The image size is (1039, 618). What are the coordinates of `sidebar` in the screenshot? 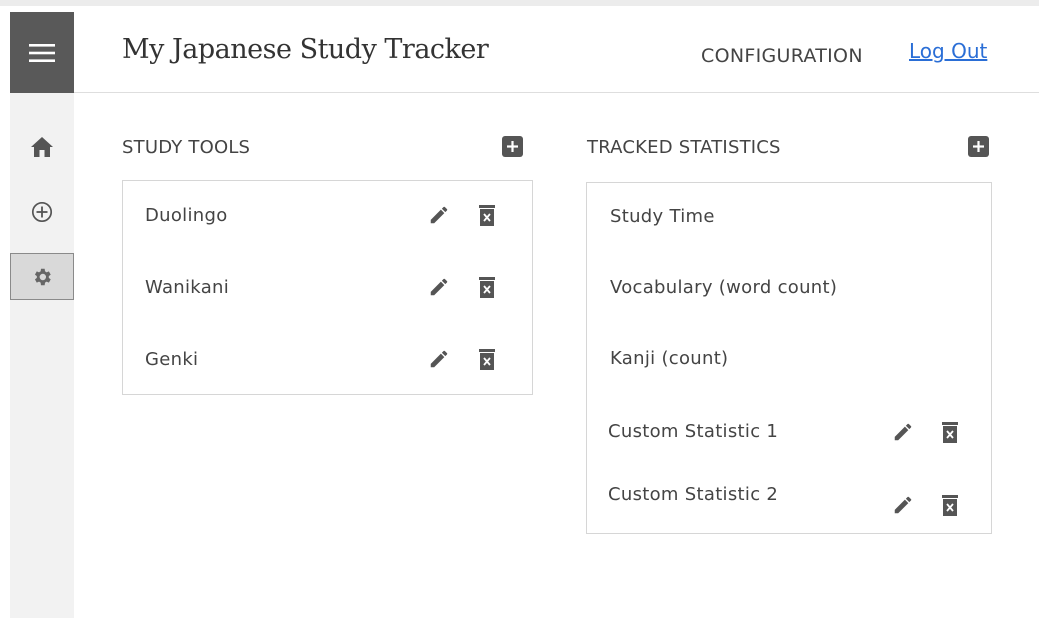 It's located at (42, 315).